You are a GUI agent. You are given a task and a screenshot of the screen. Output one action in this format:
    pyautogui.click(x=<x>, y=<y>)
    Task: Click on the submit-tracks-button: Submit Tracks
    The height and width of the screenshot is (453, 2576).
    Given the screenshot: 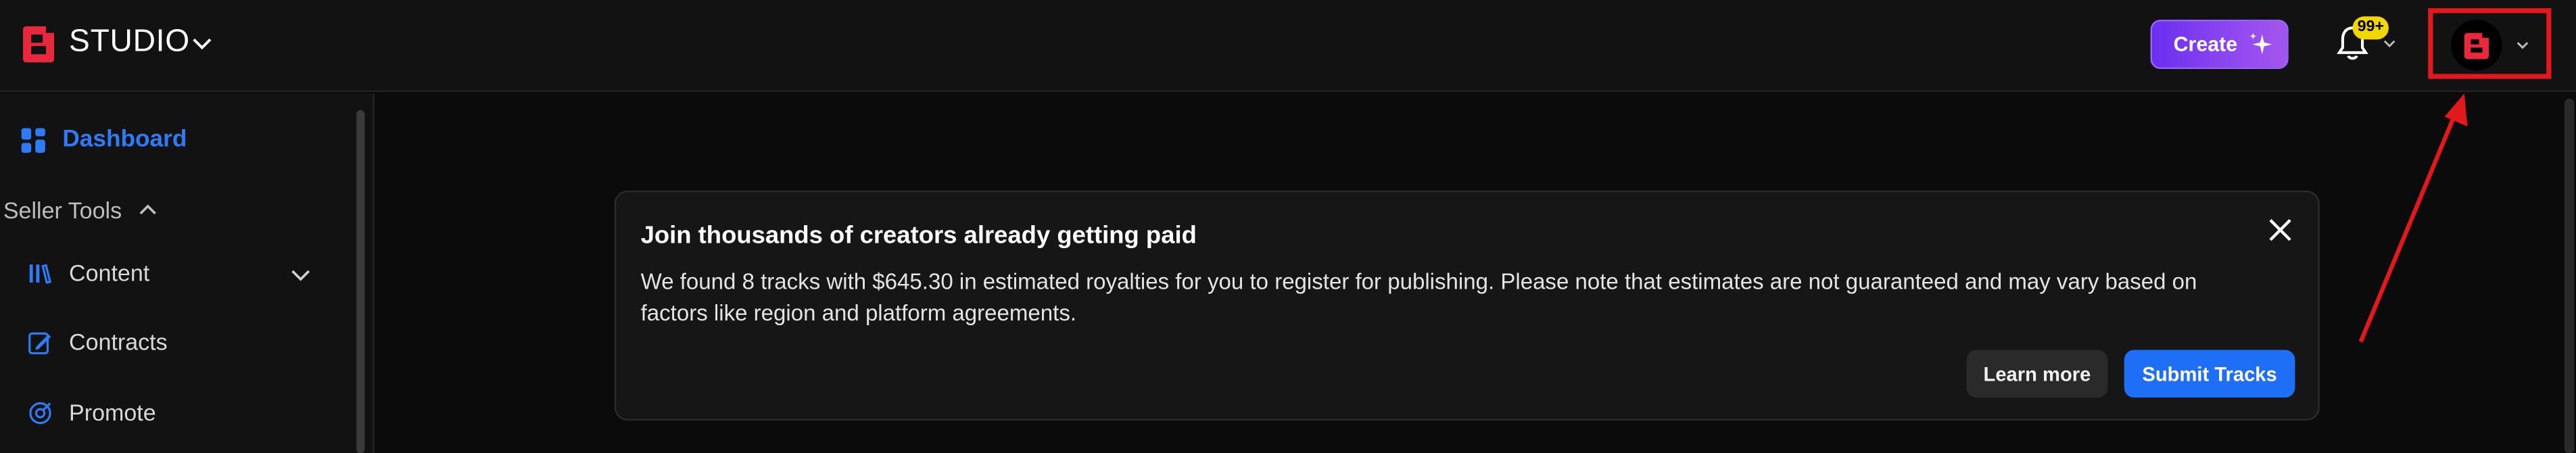 What is the action you would take?
    pyautogui.click(x=2209, y=374)
    